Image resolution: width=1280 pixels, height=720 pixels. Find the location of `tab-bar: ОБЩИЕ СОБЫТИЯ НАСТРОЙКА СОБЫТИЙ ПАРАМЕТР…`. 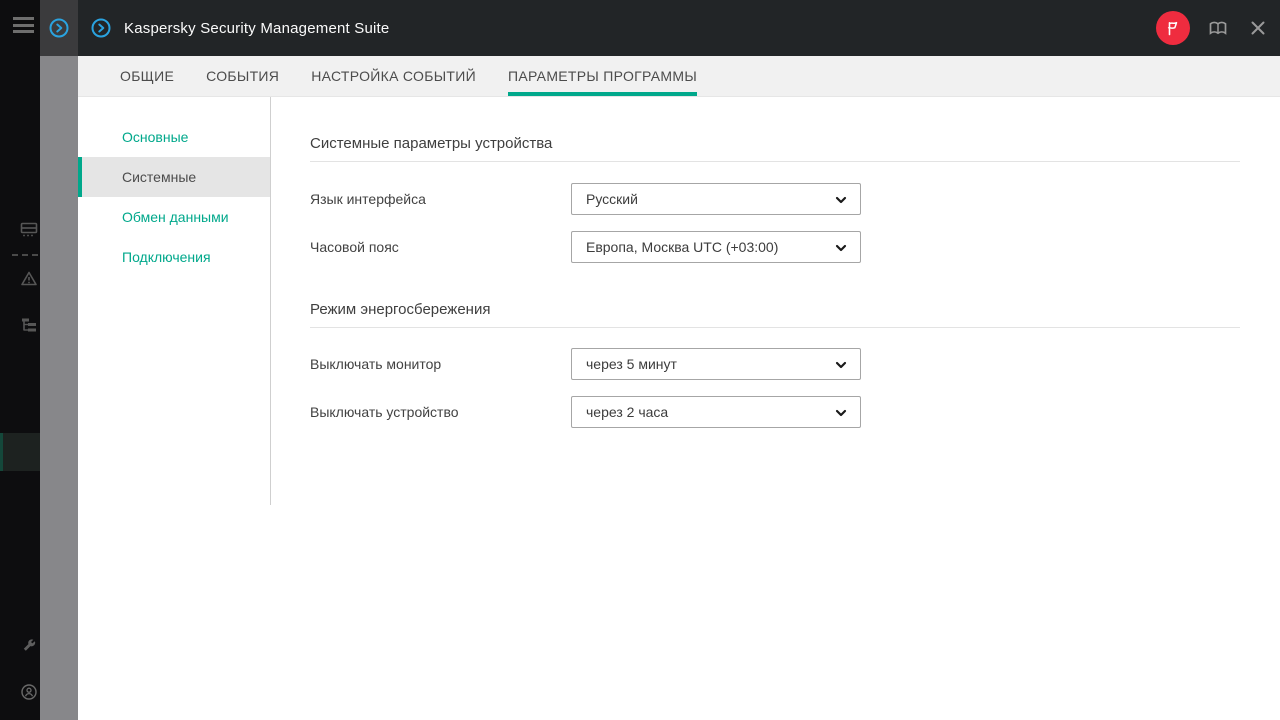

tab-bar: ОБЩИЕ СОБЫТИЯ НАСТРОЙКА СОБЫТИЙ ПАРАМЕТР… is located at coordinates (679, 76).